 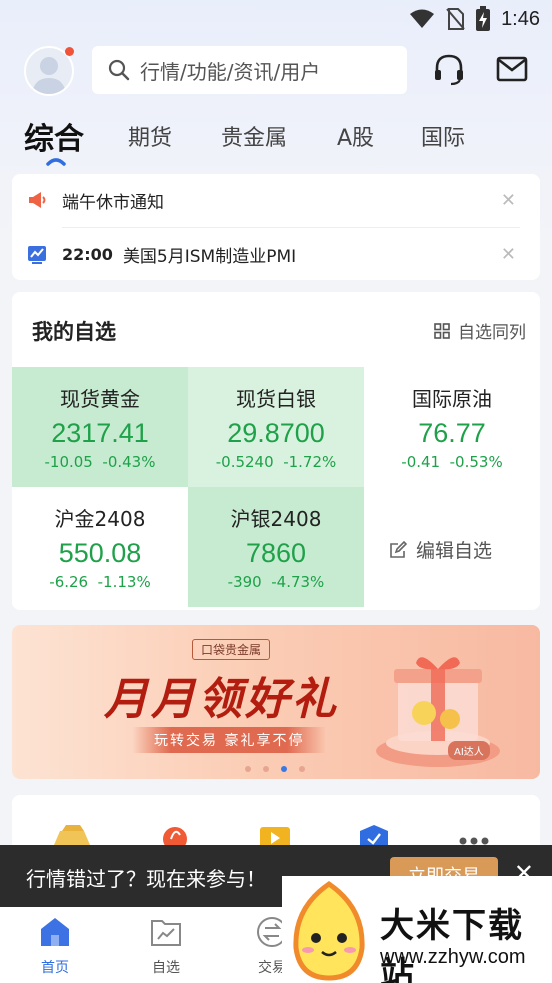 I want to click on quote-cell: 现货白银 29.8700 -0.5240 -1.72%, so click(x=276, y=427).